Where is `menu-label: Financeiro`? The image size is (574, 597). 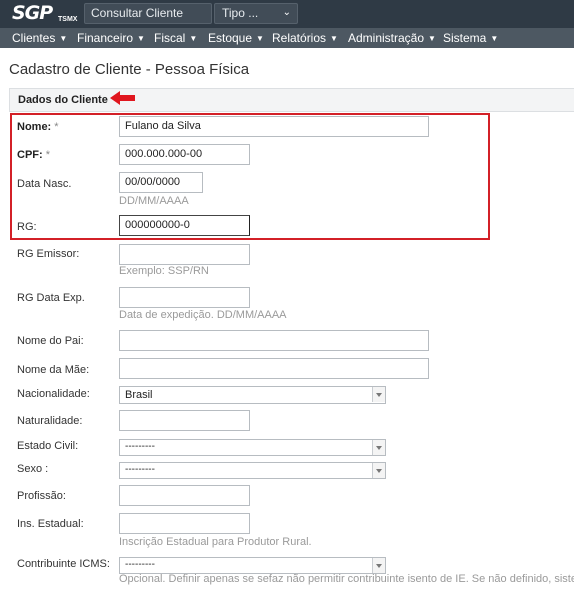 menu-label: Financeiro is located at coordinates (105, 38).